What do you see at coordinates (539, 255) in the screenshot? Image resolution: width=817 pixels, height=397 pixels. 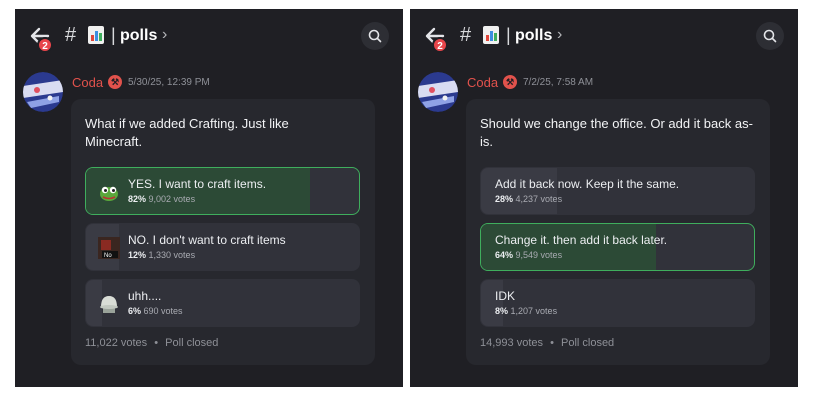 I see `option-votes: 9,549 votes` at bounding box center [539, 255].